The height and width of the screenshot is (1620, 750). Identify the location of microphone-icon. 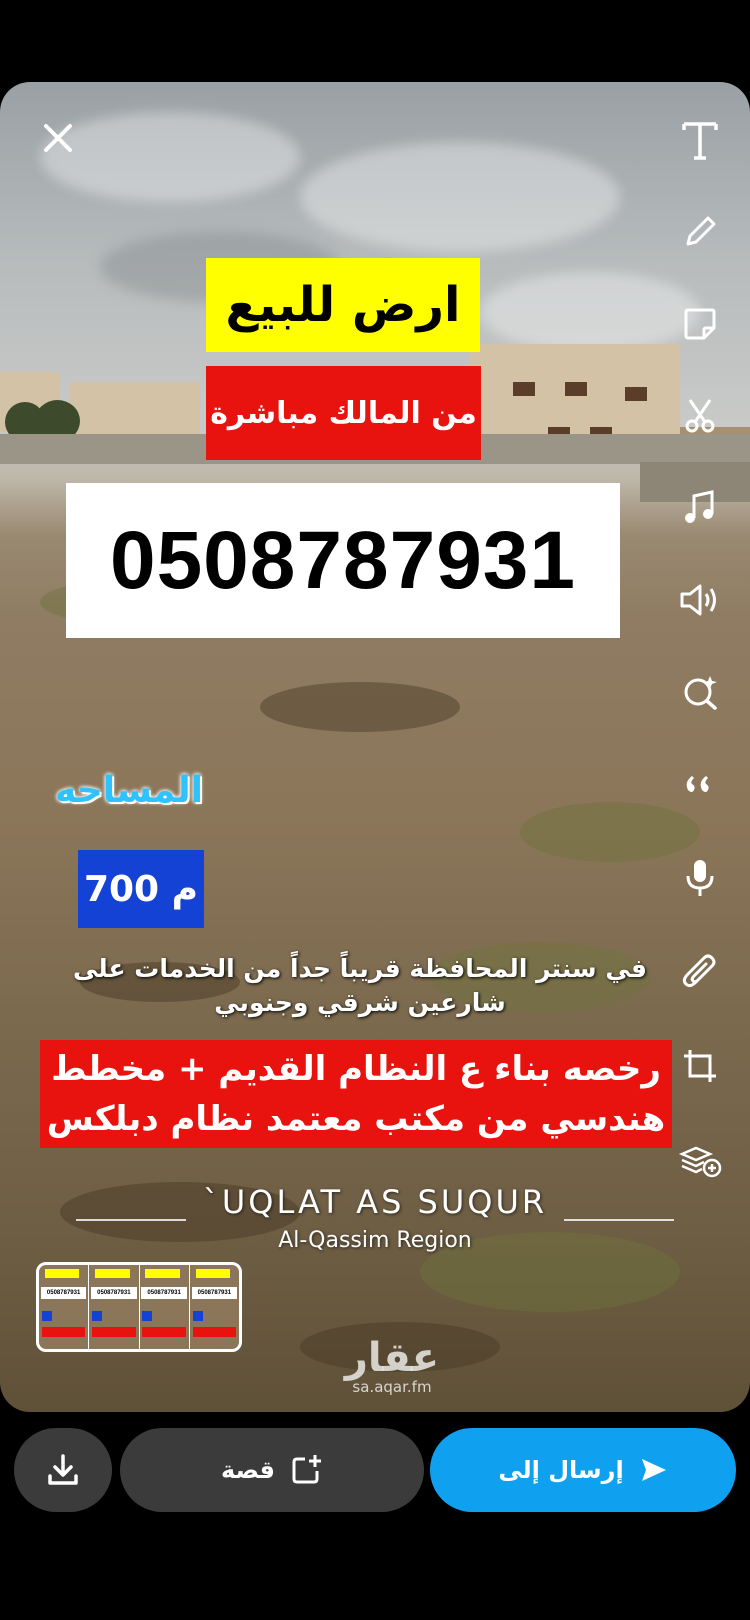
(700, 878).